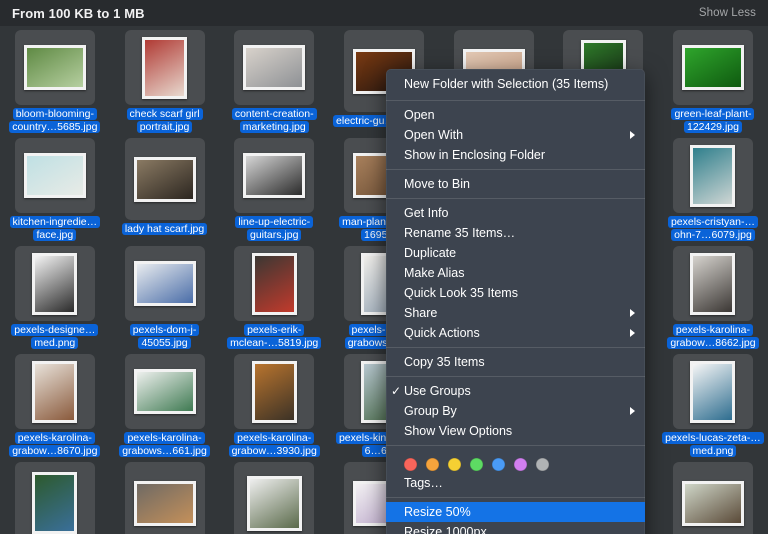 This screenshot has width=768, height=534. I want to click on file-item: pexels-dom-j-45055.jpg, so click(165, 296).